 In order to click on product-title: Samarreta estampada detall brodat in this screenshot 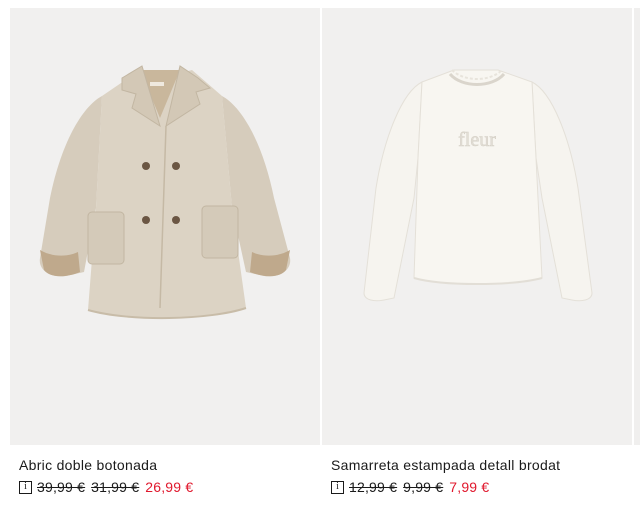, I will do `click(481, 465)`.